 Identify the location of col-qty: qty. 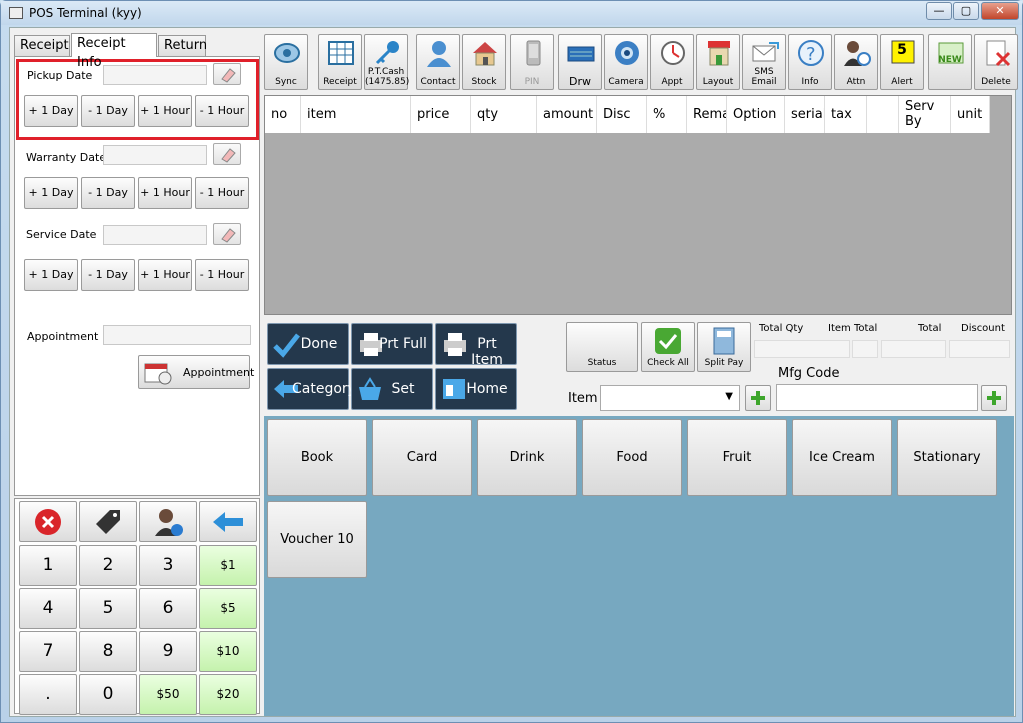
(504, 114).